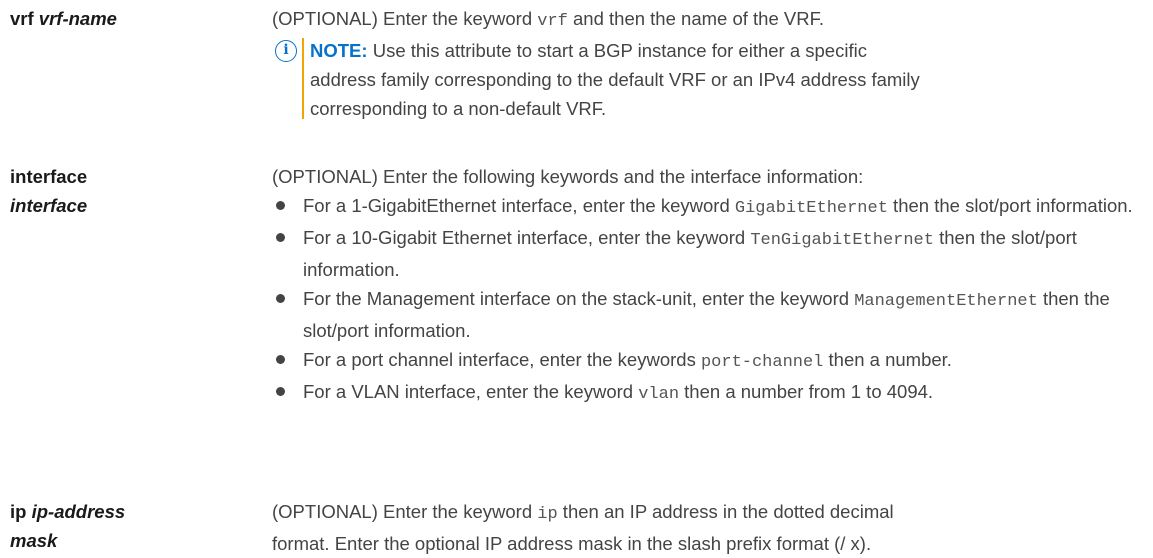 Image resolution: width=1153 pixels, height=558 pixels. I want to click on term-argument: interface, so click(49, 205).